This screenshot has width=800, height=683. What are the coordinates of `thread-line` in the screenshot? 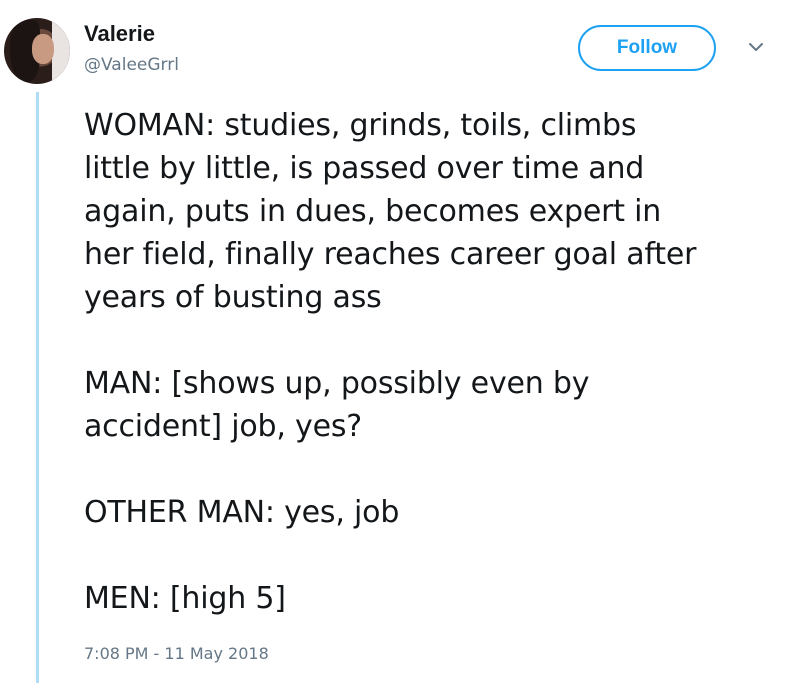 It's located at (37, 387).